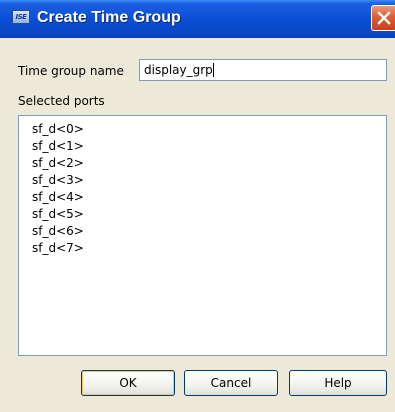 The image size is (395, 412). Describe the element at coordinates (209, 163) in the screenshot. I see `port-list-item: sf_d<2>` at that location.